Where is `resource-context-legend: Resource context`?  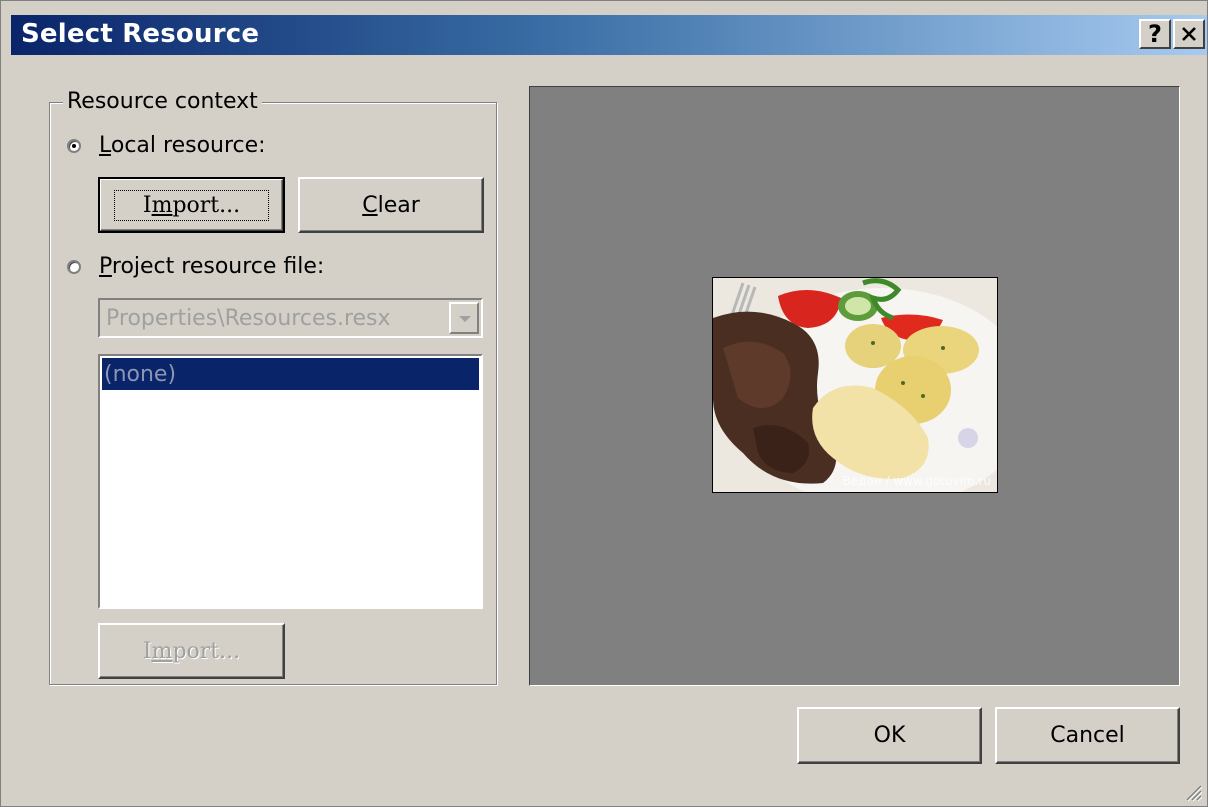
resource-context-legend: Resource context is located at coordinates (162, 101).